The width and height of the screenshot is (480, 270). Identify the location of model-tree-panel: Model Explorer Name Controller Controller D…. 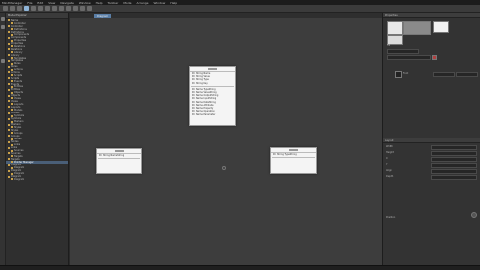
(37, 139).